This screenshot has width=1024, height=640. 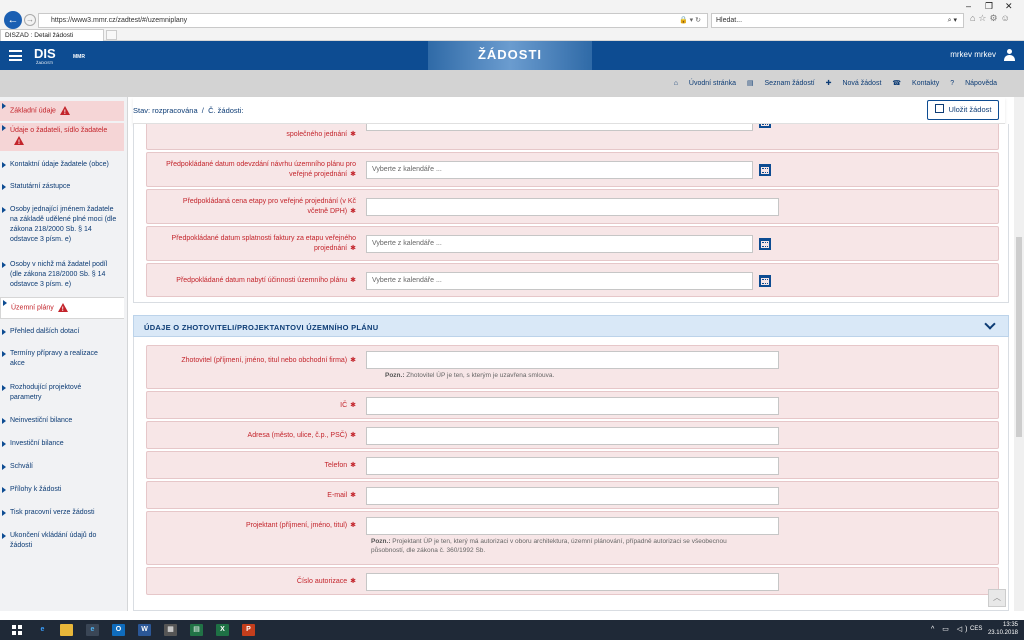 What do you see at coordinates (32, 308) in the screenshot?
I see `sidebar-item-label: Územní plány` at bounding box center [32, 308].